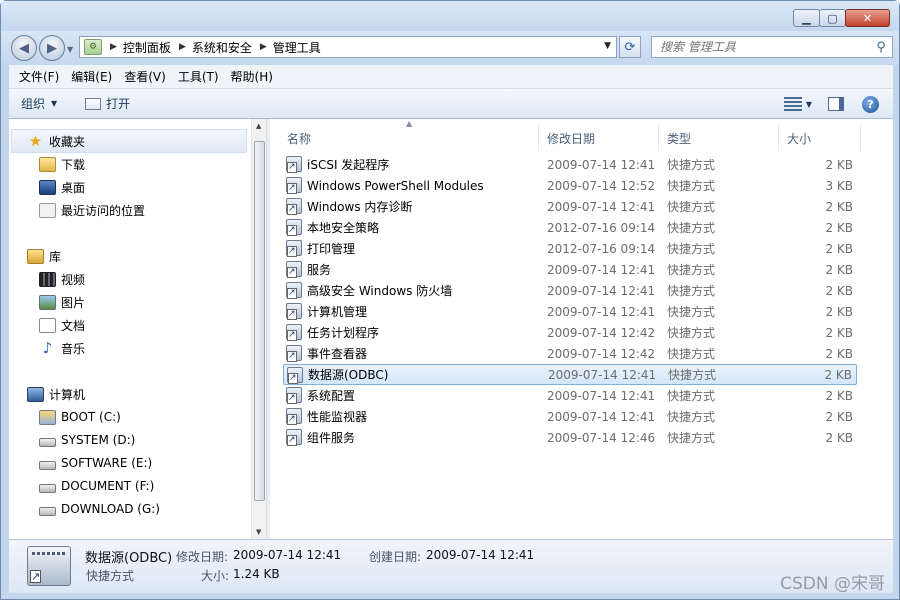  What do you see at coordinates (222, 47) in the screenshot?
I see `breadcrumb-system-security: 系统和安全` at bounding box center [222, 47].